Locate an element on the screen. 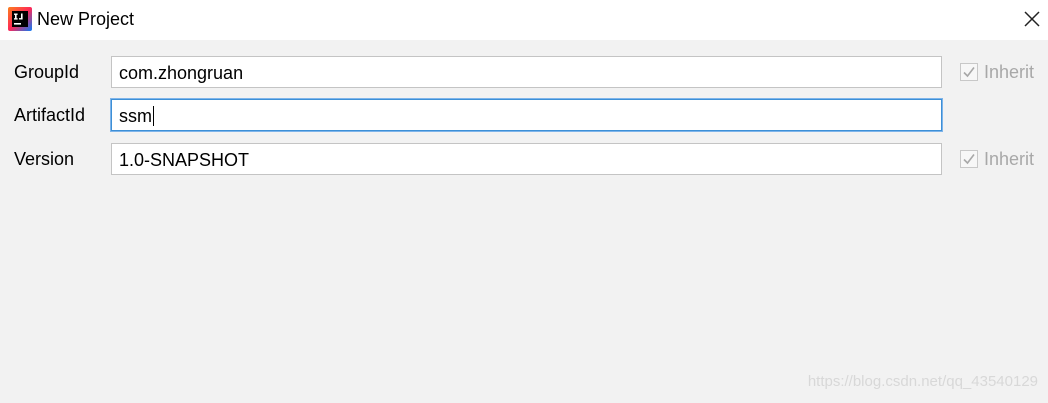 This screenshot has height=403, width=1048. group-id-inherit-checkbox: Inherit is located at coordinates (997, 72).